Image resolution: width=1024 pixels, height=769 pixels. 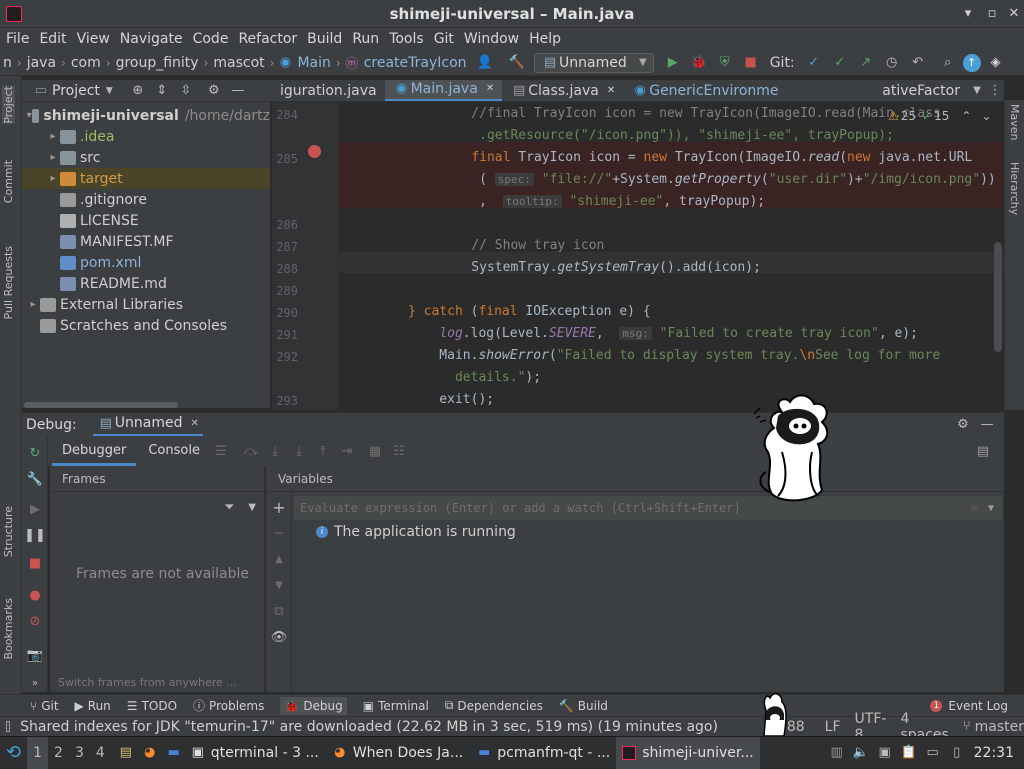 I want to click on menu-item-navigate: Navigate, so click(x=151, y=39).